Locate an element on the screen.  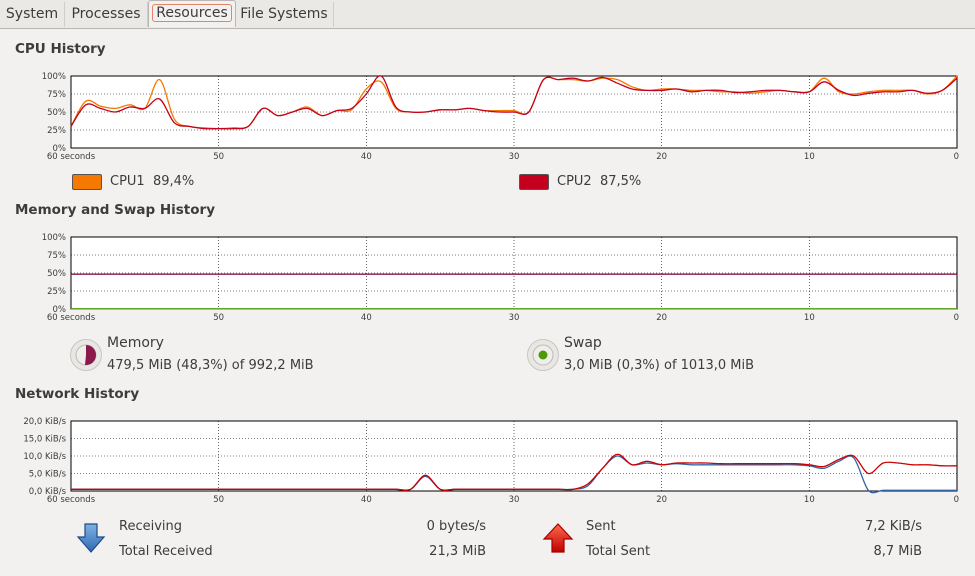
tab-file-systems: File Systems is located at coordinates (284, 14).